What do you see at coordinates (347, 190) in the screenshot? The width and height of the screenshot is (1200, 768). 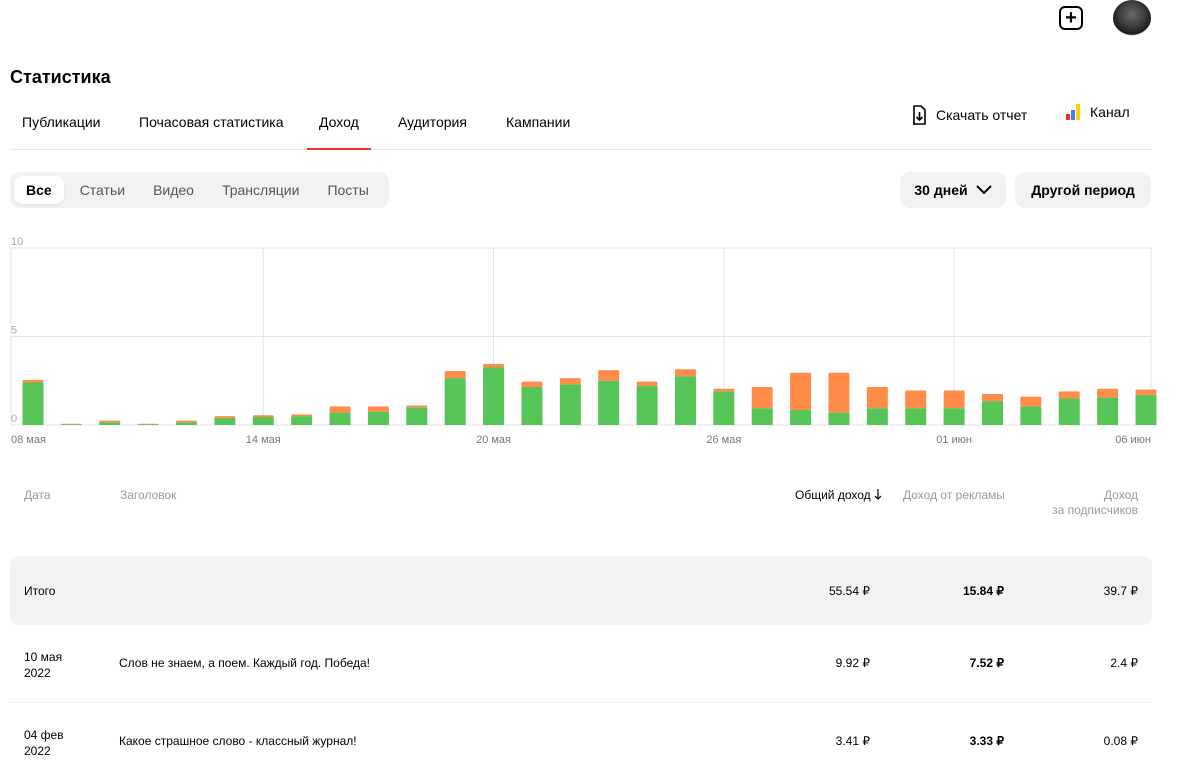 I see `filter-posts: Посты` at bounding box center [347, 190].